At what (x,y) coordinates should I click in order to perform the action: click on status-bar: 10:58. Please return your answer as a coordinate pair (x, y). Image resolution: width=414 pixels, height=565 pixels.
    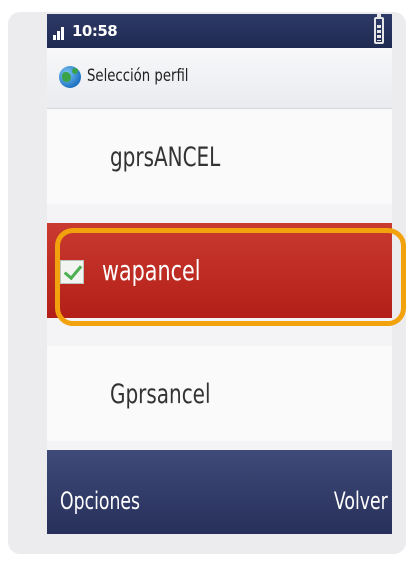
    Looking at the image, I should click on (219, 31).